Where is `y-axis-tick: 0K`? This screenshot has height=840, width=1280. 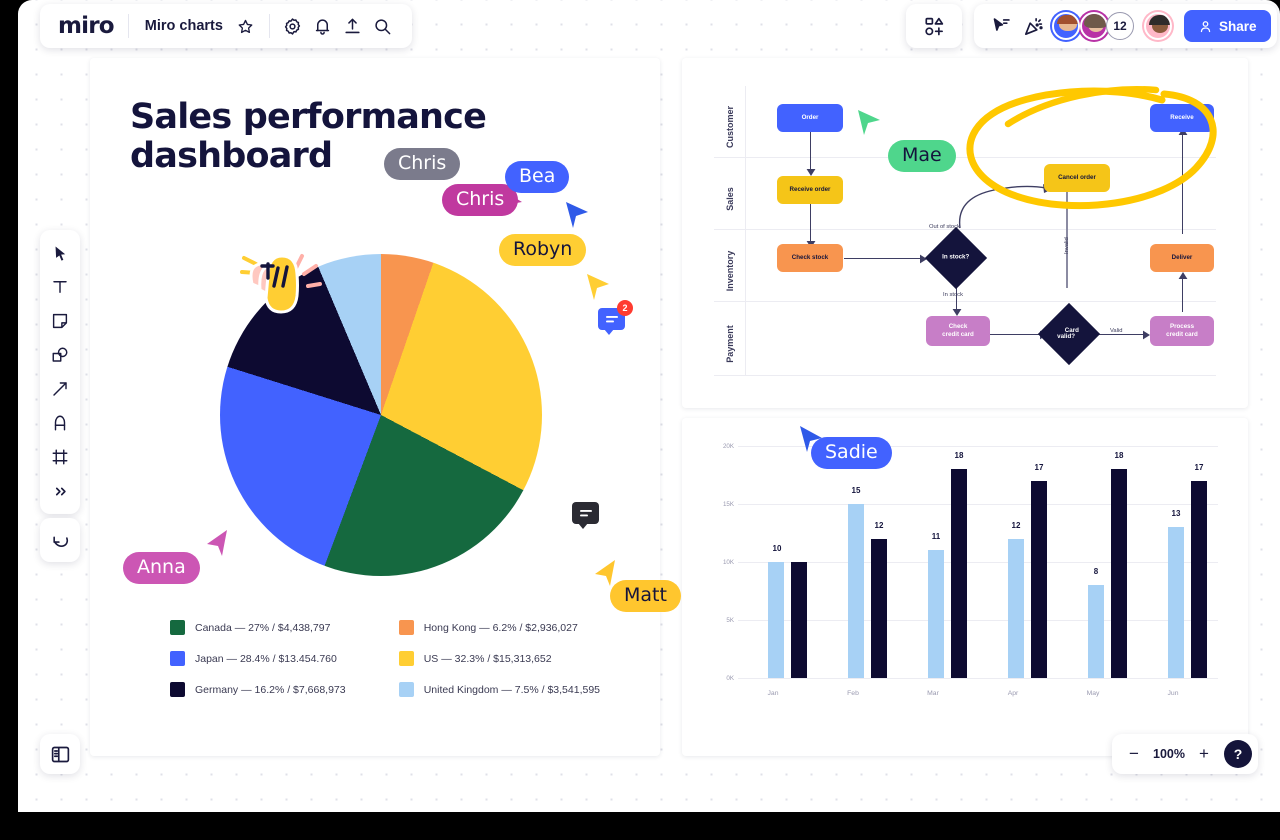
y-axis-tick: 0K is located at coordinates (730, 678).